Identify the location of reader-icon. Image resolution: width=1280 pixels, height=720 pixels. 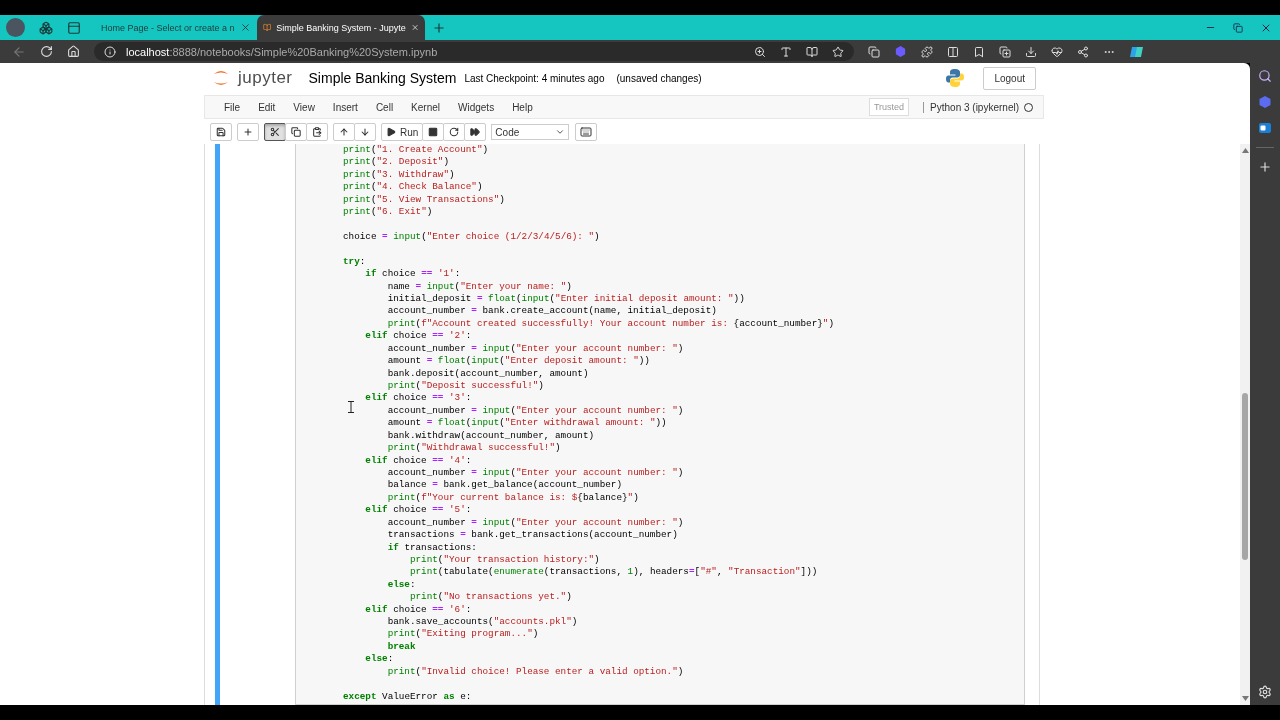
(812, 51).